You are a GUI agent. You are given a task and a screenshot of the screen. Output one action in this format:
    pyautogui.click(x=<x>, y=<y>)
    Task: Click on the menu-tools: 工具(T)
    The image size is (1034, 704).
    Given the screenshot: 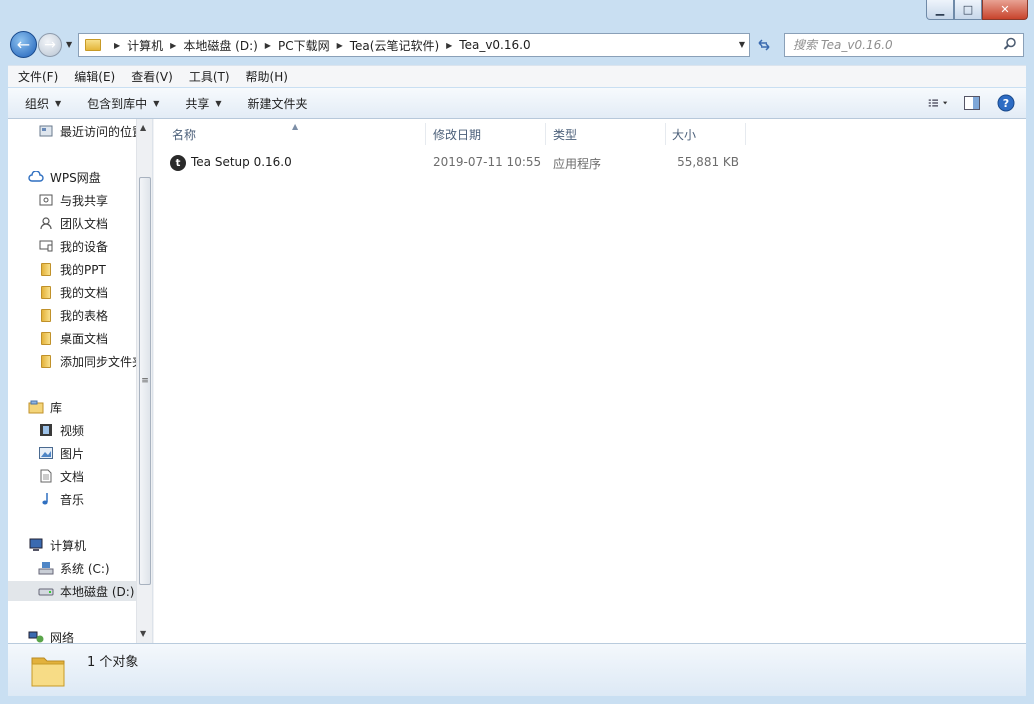 What is the action you would take?
    pyautogui.click(x=209, y=76)
    